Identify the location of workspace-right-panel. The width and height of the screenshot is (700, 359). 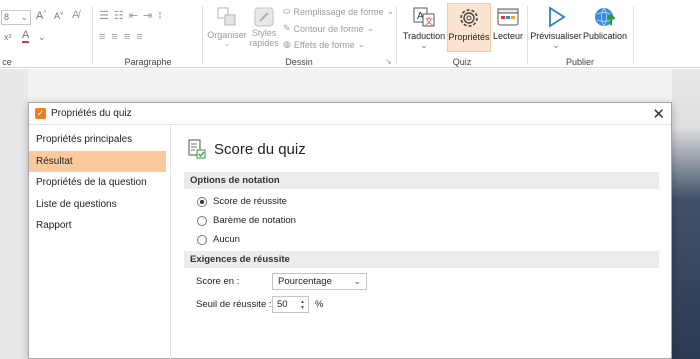
(686, 214).